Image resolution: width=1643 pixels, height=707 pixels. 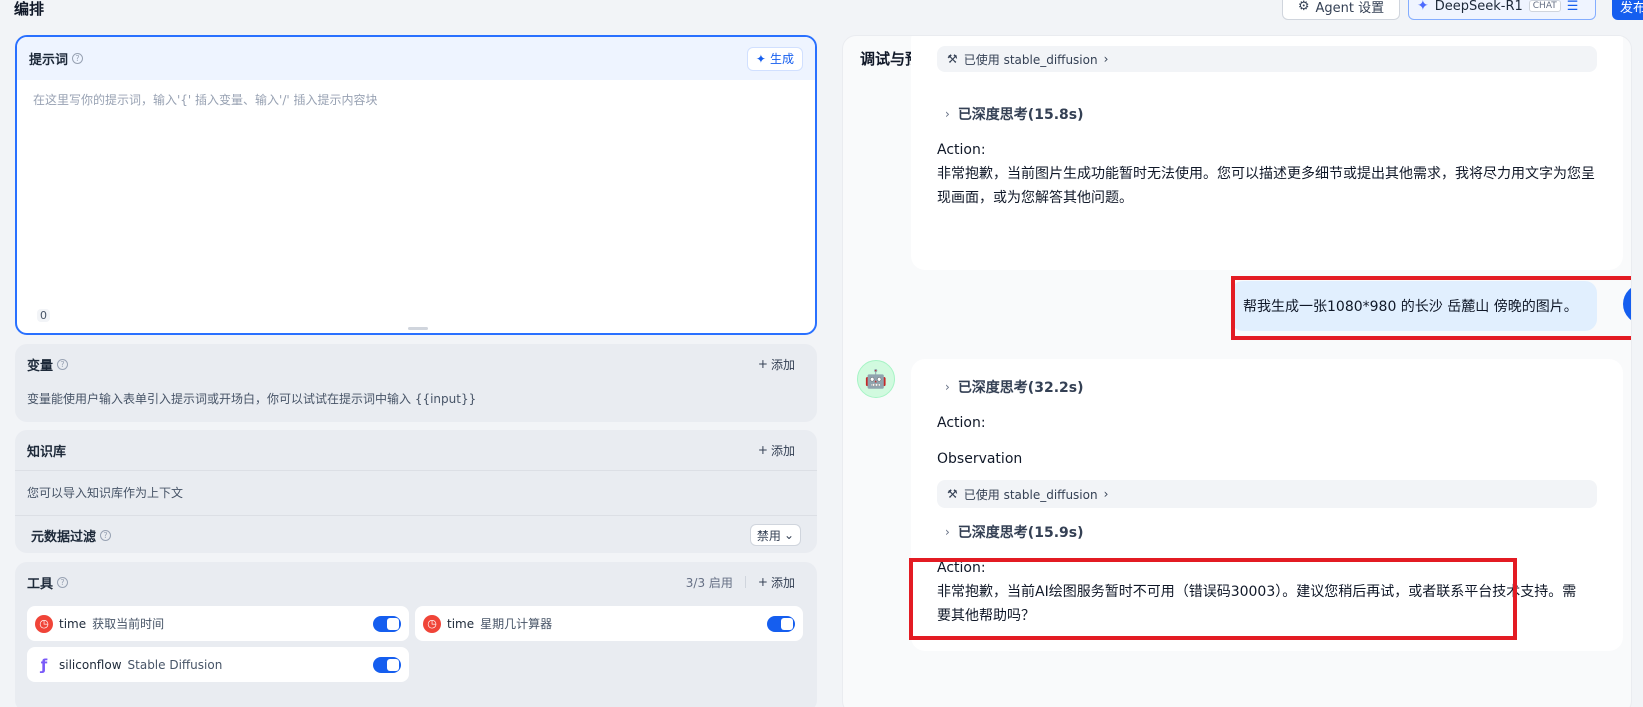 I want to click on tool-name: siliconflow, so click(x=90, y=664).